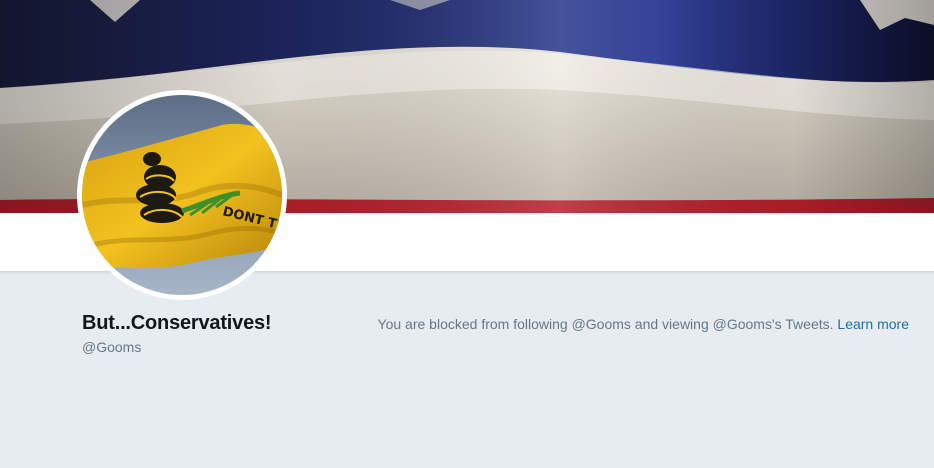  I want to click on profile-name: But...Conservatives!, so click(177, 323).